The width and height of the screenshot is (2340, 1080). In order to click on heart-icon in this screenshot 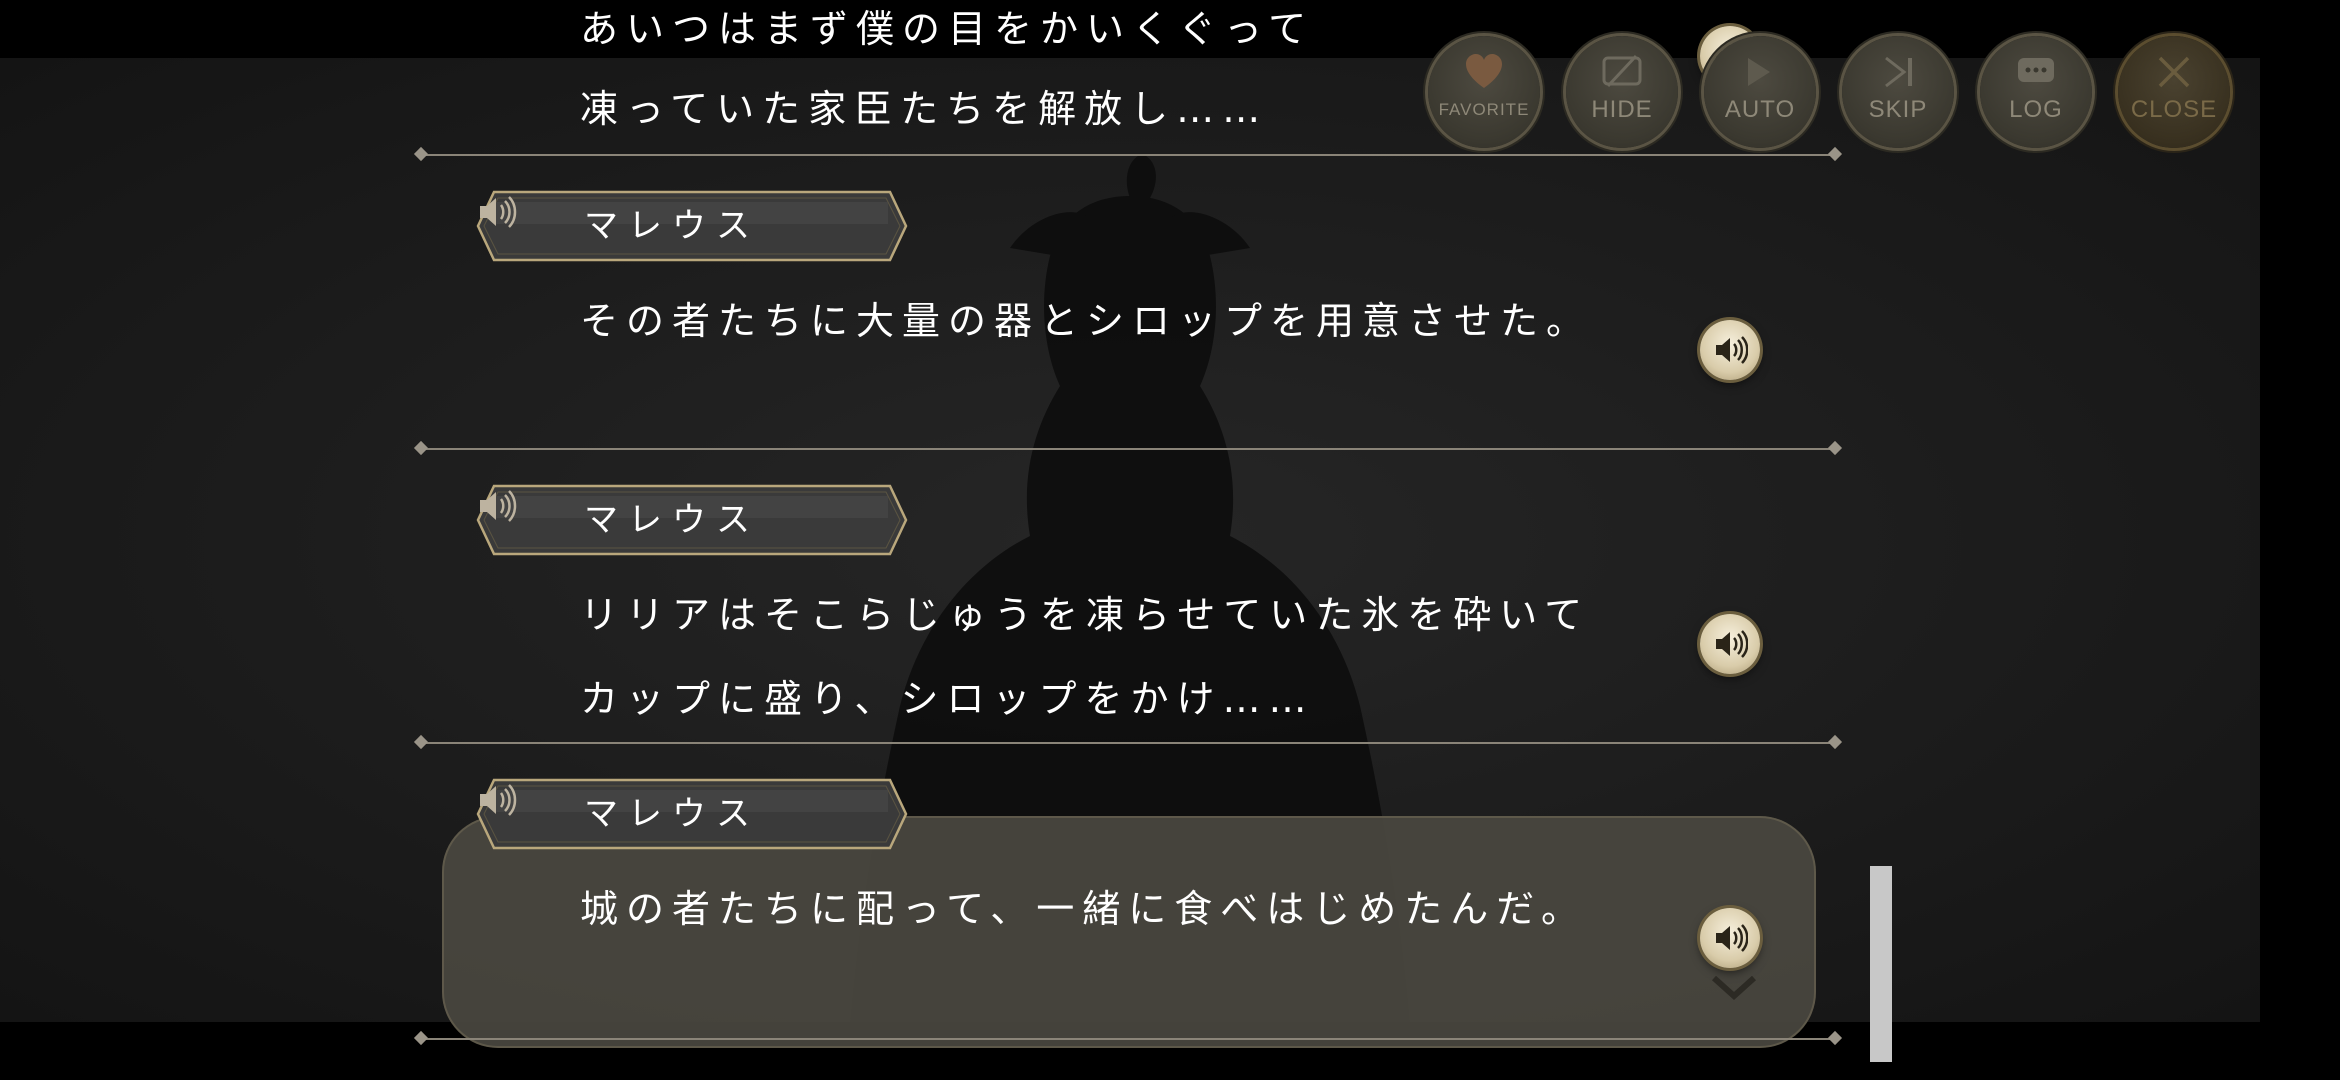, I will do `click(1484, 71)`.